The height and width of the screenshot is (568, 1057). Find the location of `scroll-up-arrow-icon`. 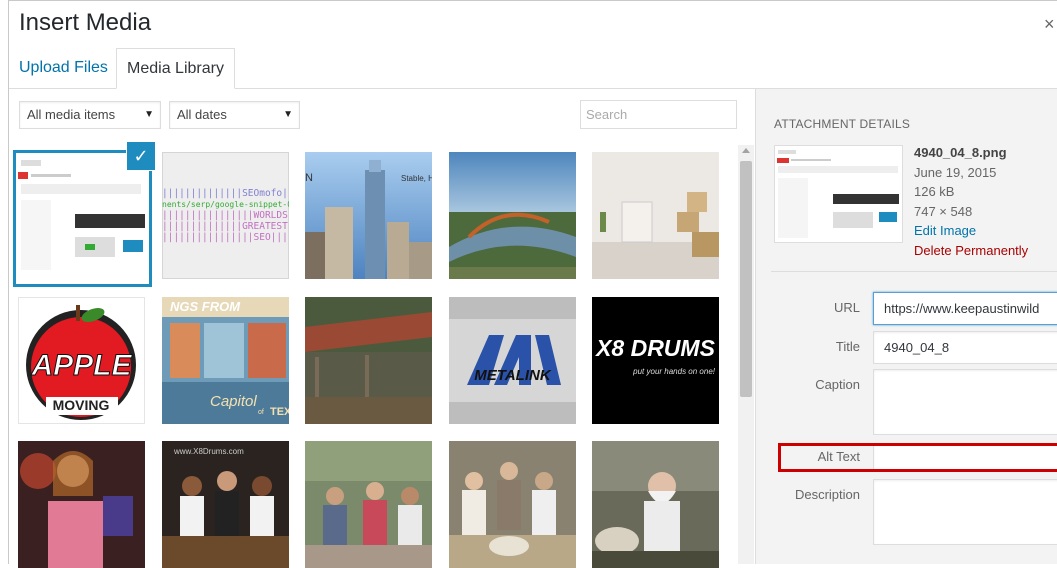

scroll-up-arrow-icon is located at coordinates (746, 150).